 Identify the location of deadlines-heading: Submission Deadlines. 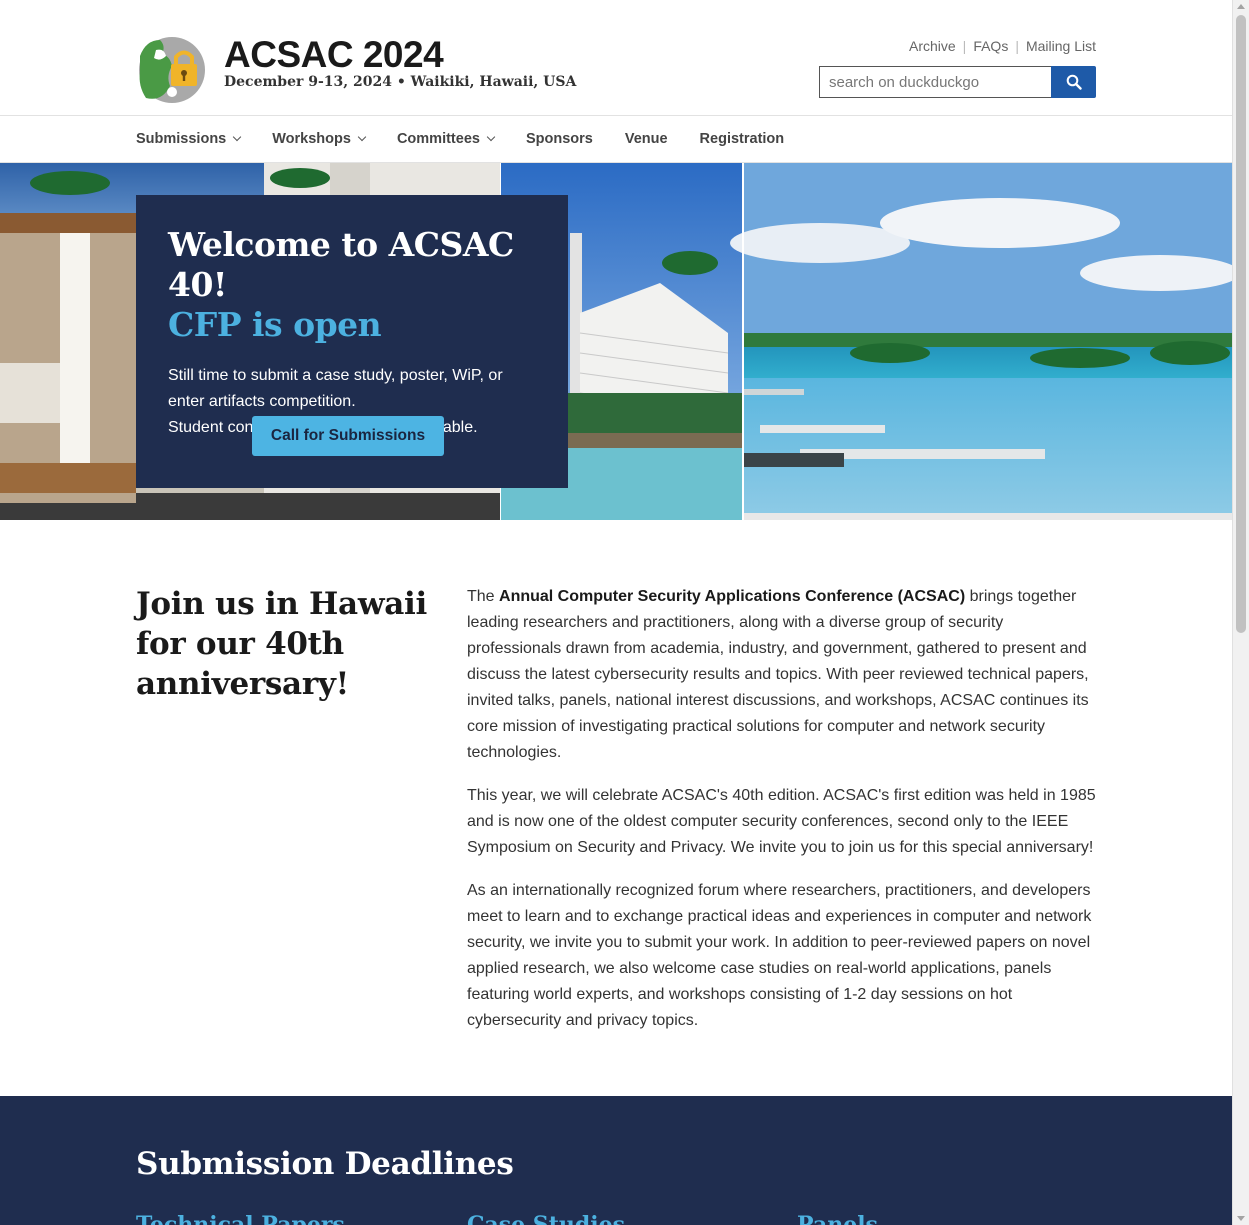
(325, 1164).